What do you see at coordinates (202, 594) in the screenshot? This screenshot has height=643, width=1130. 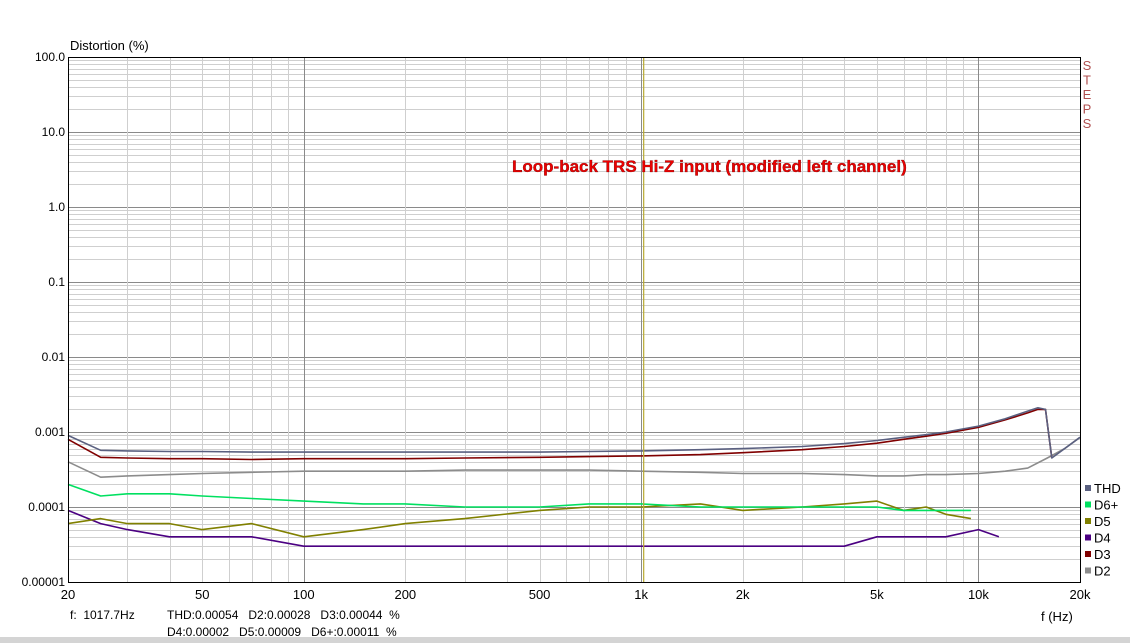 I see `x-tick-label: 50` at bounding box center [202, 594].